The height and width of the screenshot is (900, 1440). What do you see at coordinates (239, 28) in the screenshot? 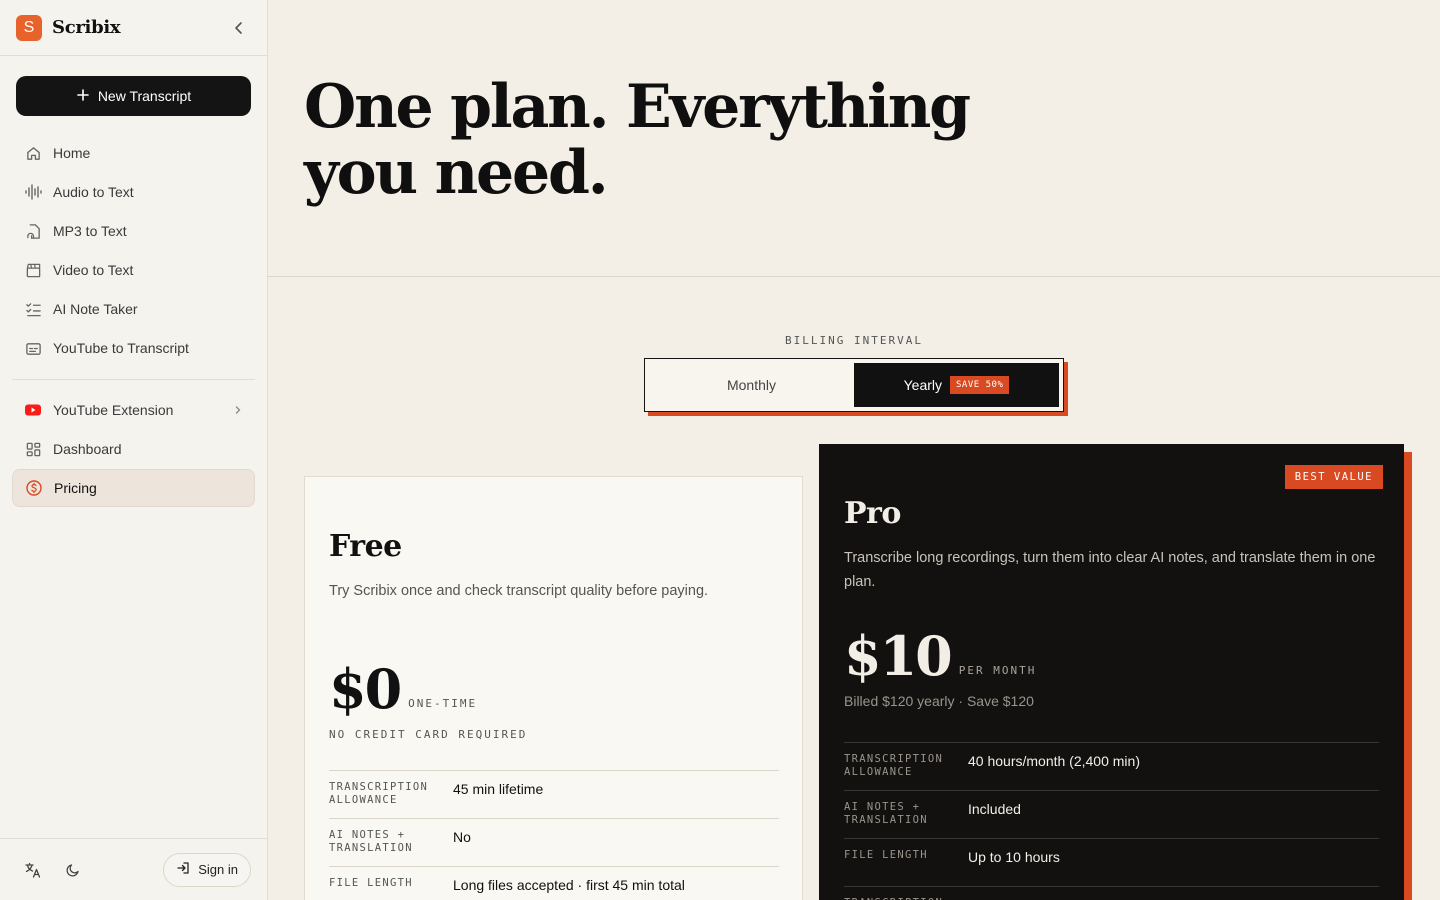
I see `collapse-sidebar-icon` at bounding box center [239, 28].